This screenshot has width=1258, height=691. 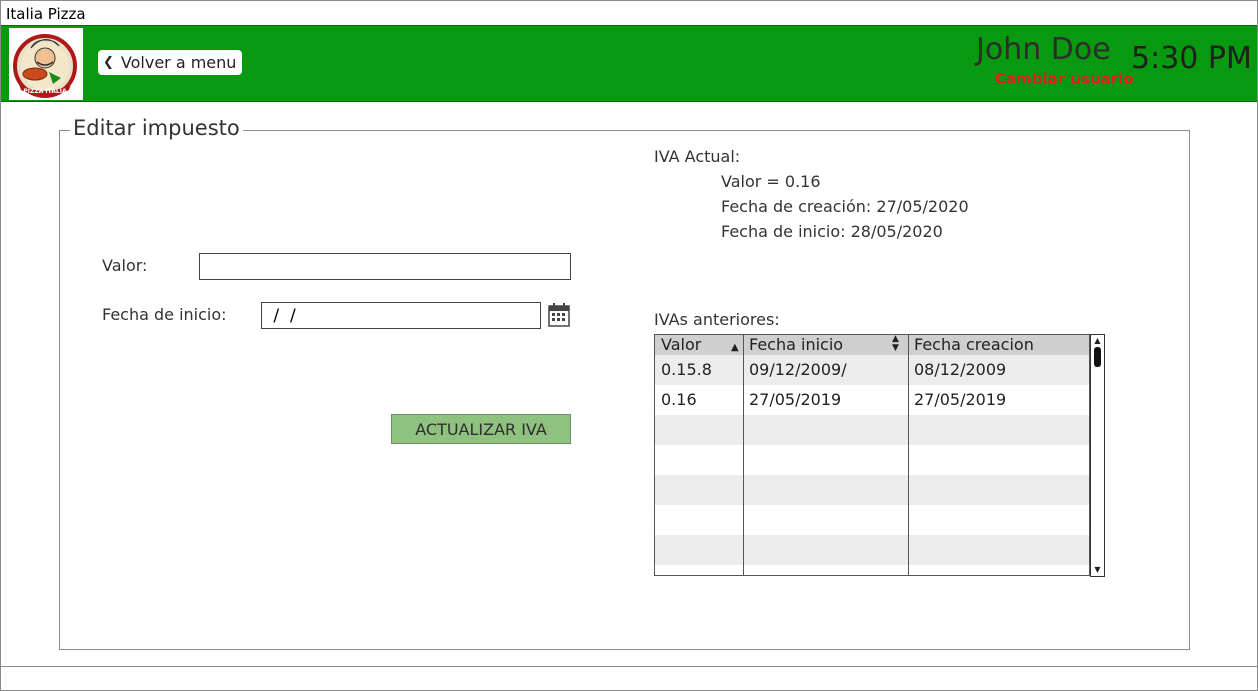 What do you see at coordinates (1097, 570) in the screenshot?
I see `scroll-down-icon: ▼` at bounding box center [1097, 570].